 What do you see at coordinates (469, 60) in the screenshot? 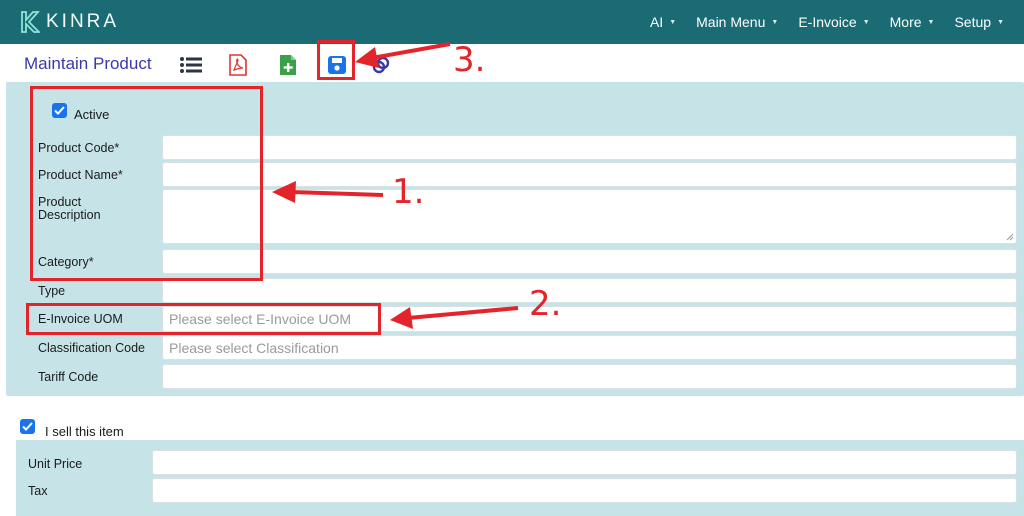
I see `annotation-label-3: 3.` at bounding box center [469, 60].